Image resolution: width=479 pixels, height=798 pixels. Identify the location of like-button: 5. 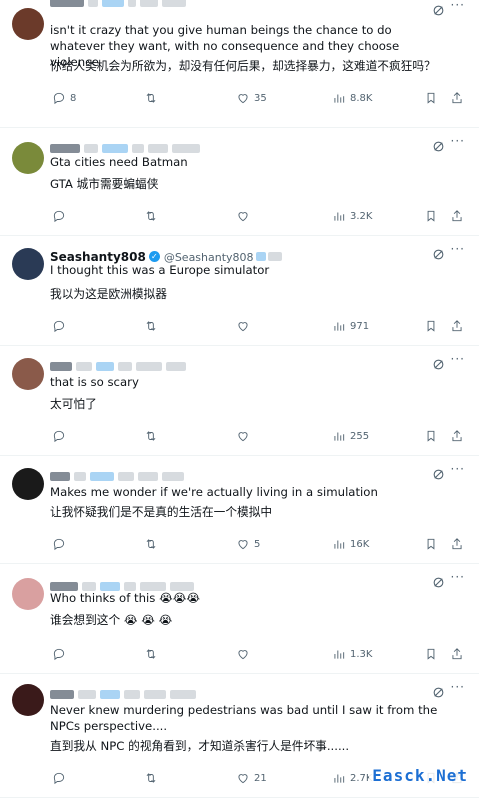
(248, 544).